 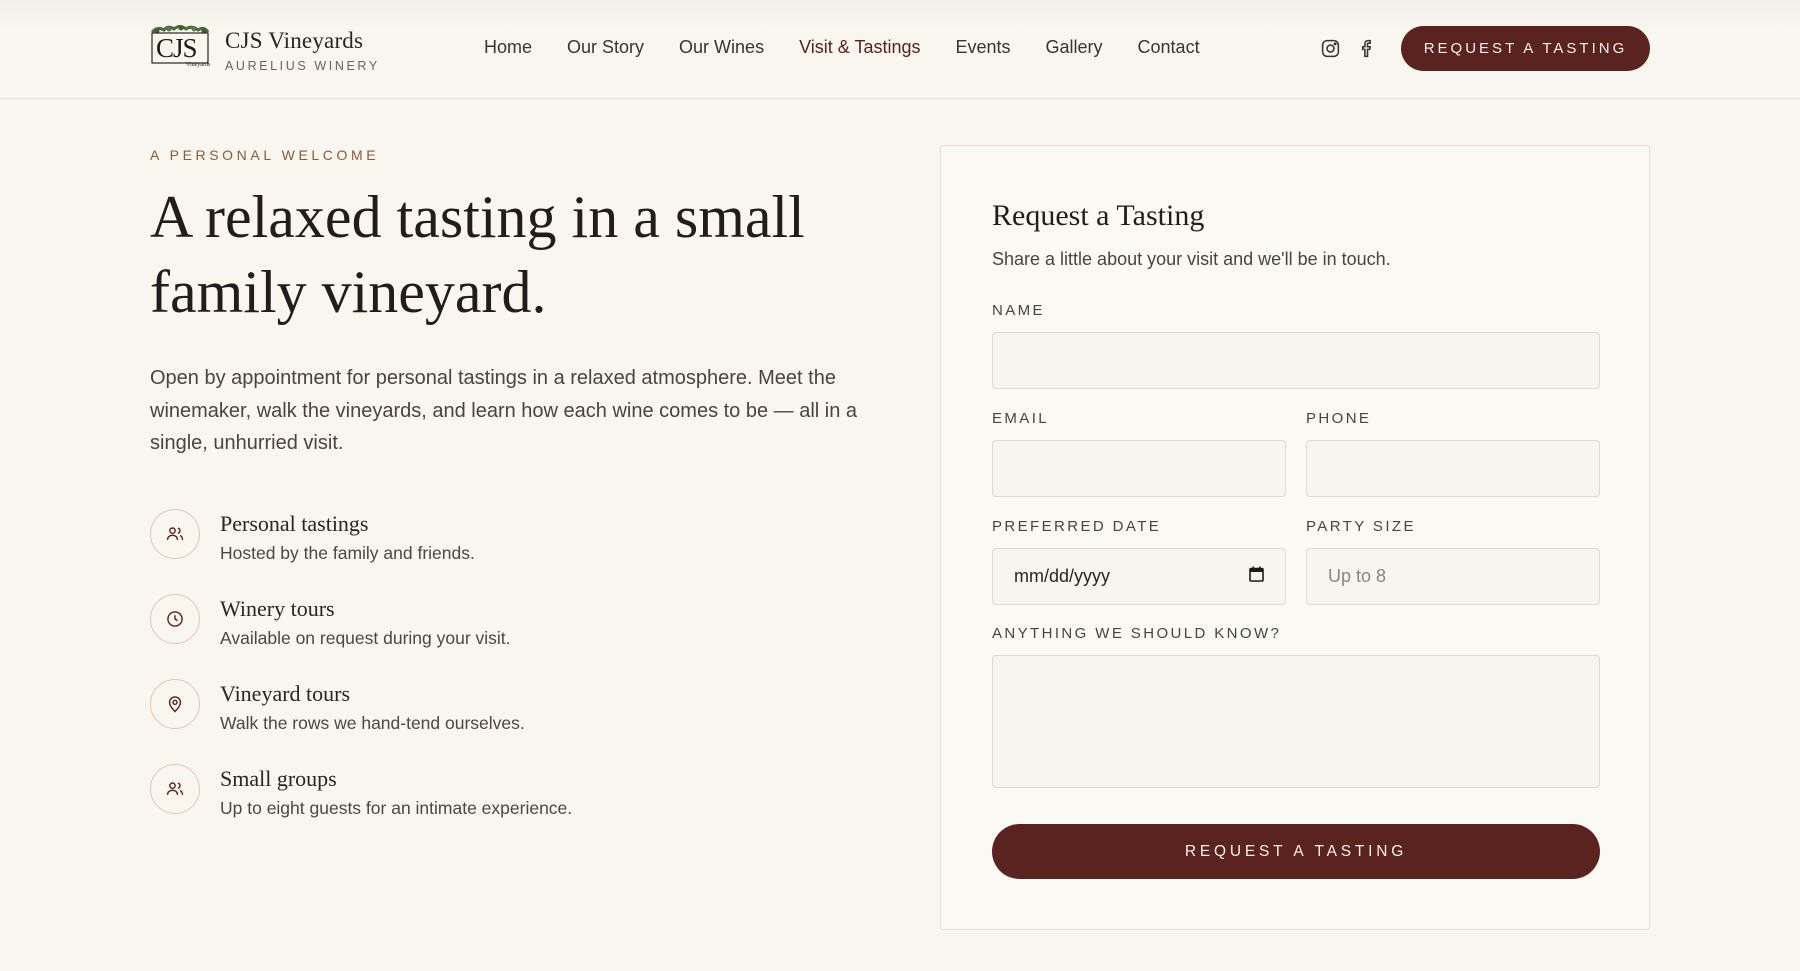 I want to click on eyebrow: A PERSONAL WELCOME, so click(x=265, y=155).